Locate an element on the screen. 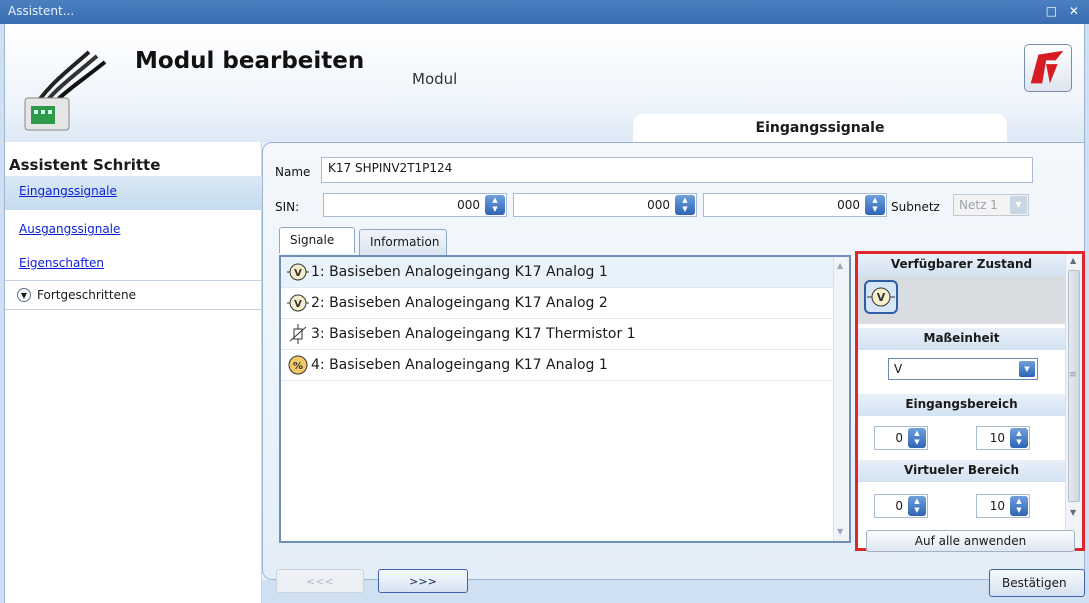 The width and height of the screenshot is (1089, 603). virtual-range-min-value: 0 is located at coordinates (899, 506).